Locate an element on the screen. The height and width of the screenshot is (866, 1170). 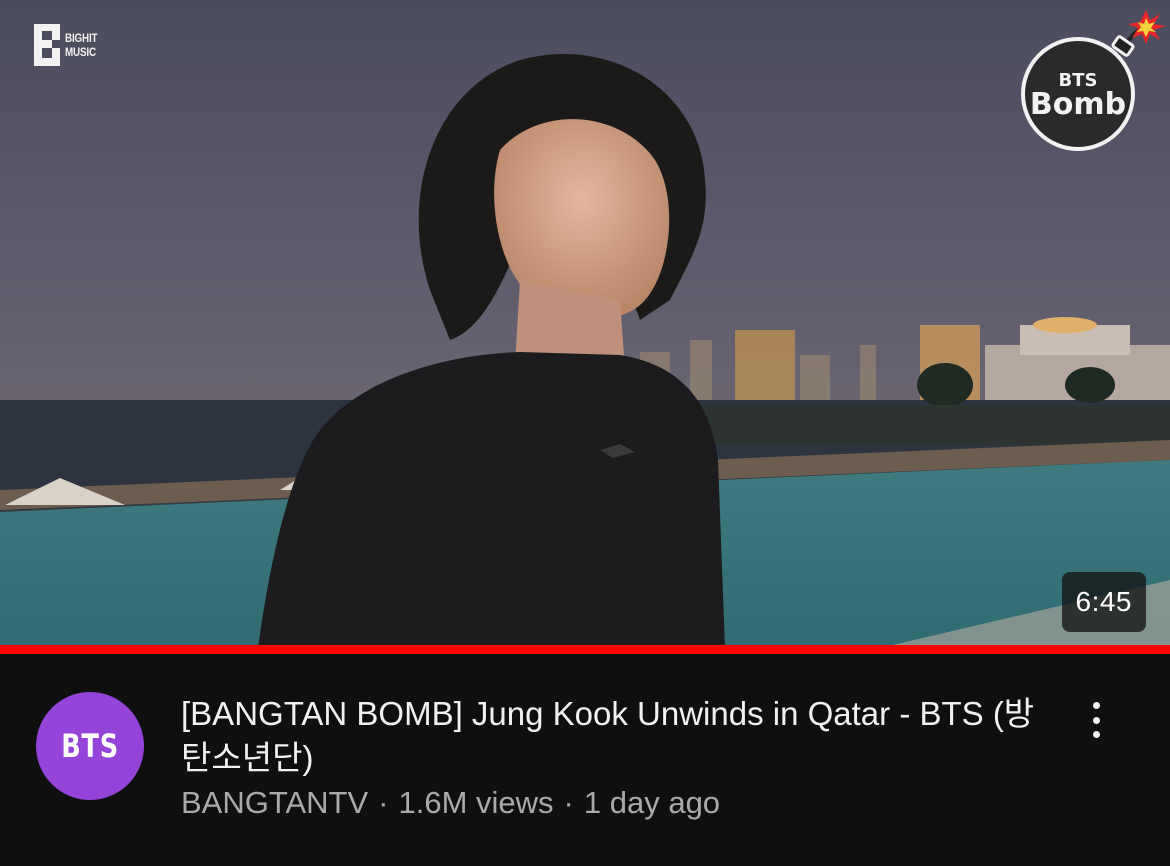
bts-bomb-logo: BTS Bomb is located at coordinates (1093, 80).